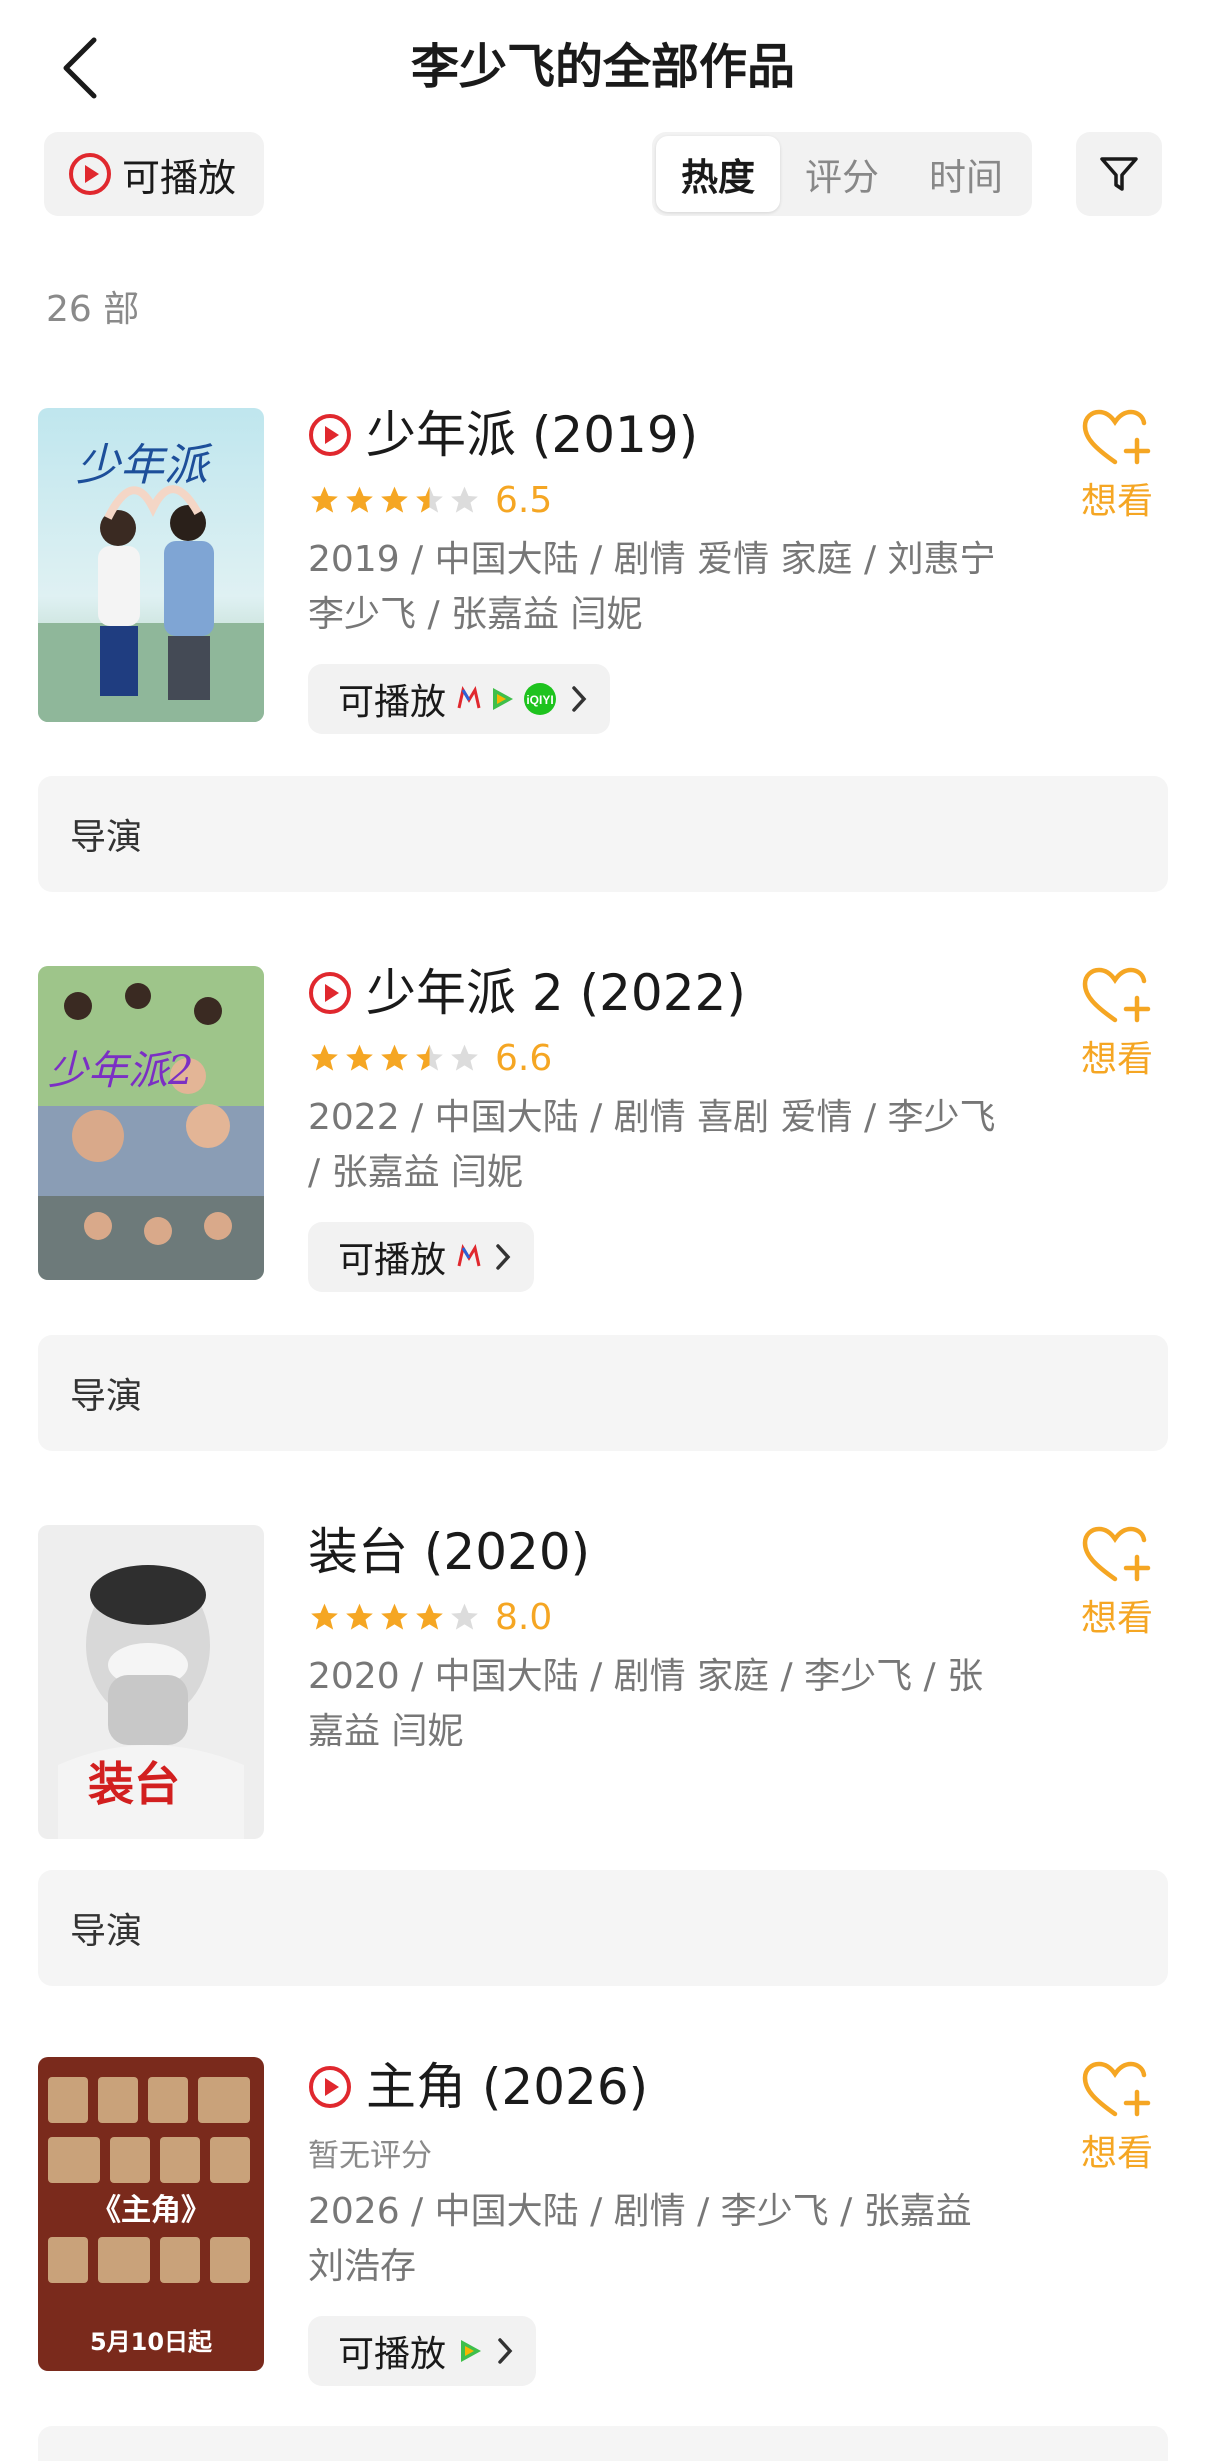  I want to click on poster-image: 《主角》 5月10日起, so click(151, 2214).